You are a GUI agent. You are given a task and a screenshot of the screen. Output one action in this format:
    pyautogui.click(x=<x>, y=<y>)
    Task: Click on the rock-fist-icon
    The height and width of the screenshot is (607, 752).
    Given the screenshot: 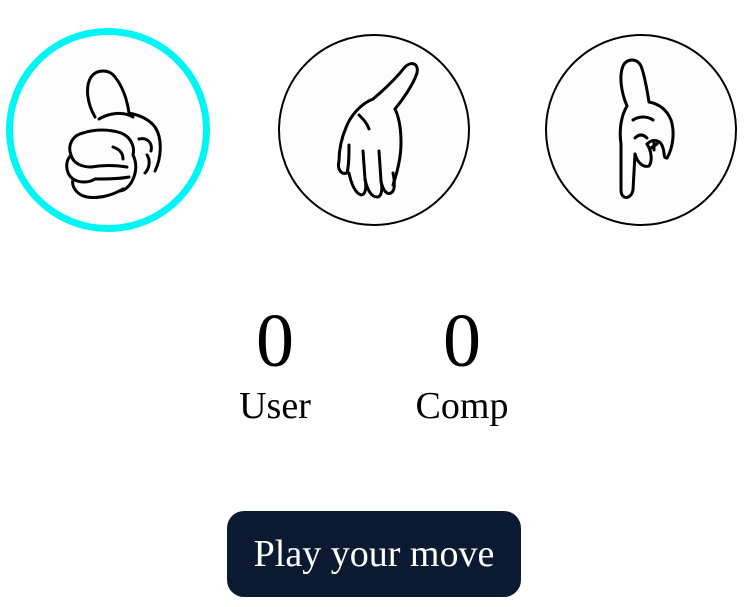 What is the action you would take?
    pyautogui.click(x=113, y=134)
    